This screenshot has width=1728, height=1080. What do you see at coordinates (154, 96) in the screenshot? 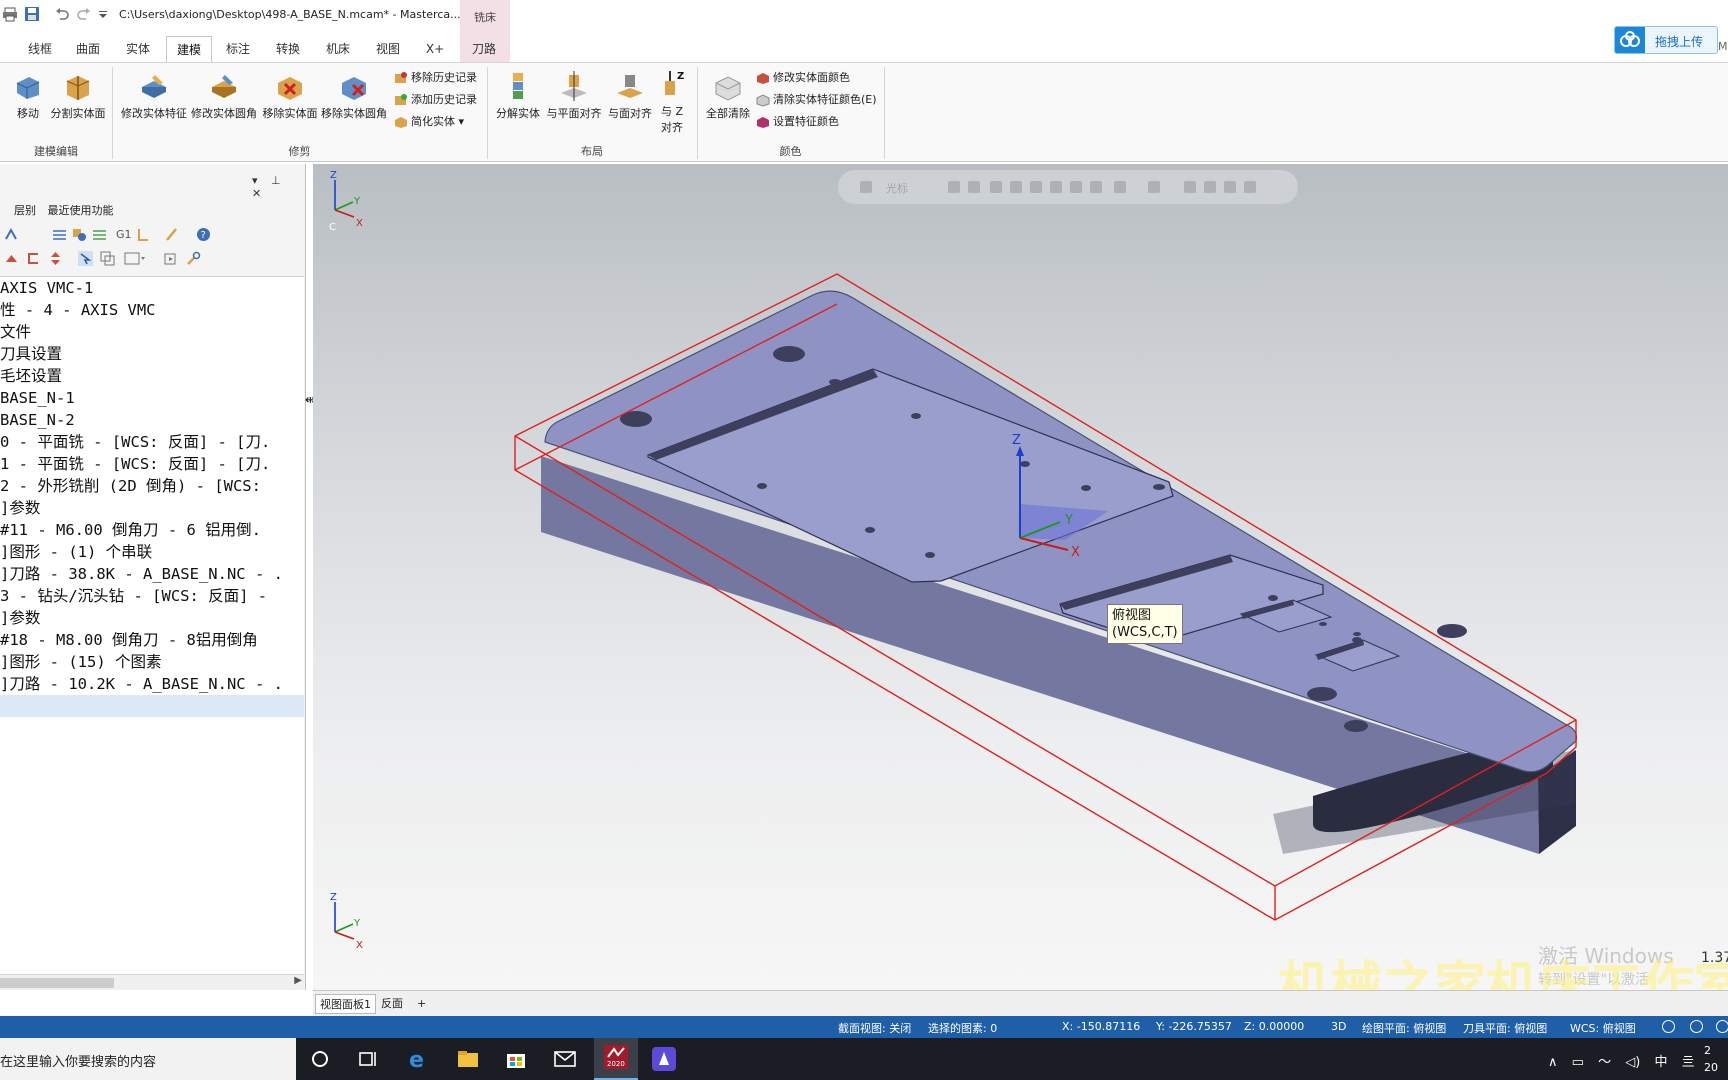
I see `modify-feature-button: 修改实体特征` at bounding box center [154, 96].